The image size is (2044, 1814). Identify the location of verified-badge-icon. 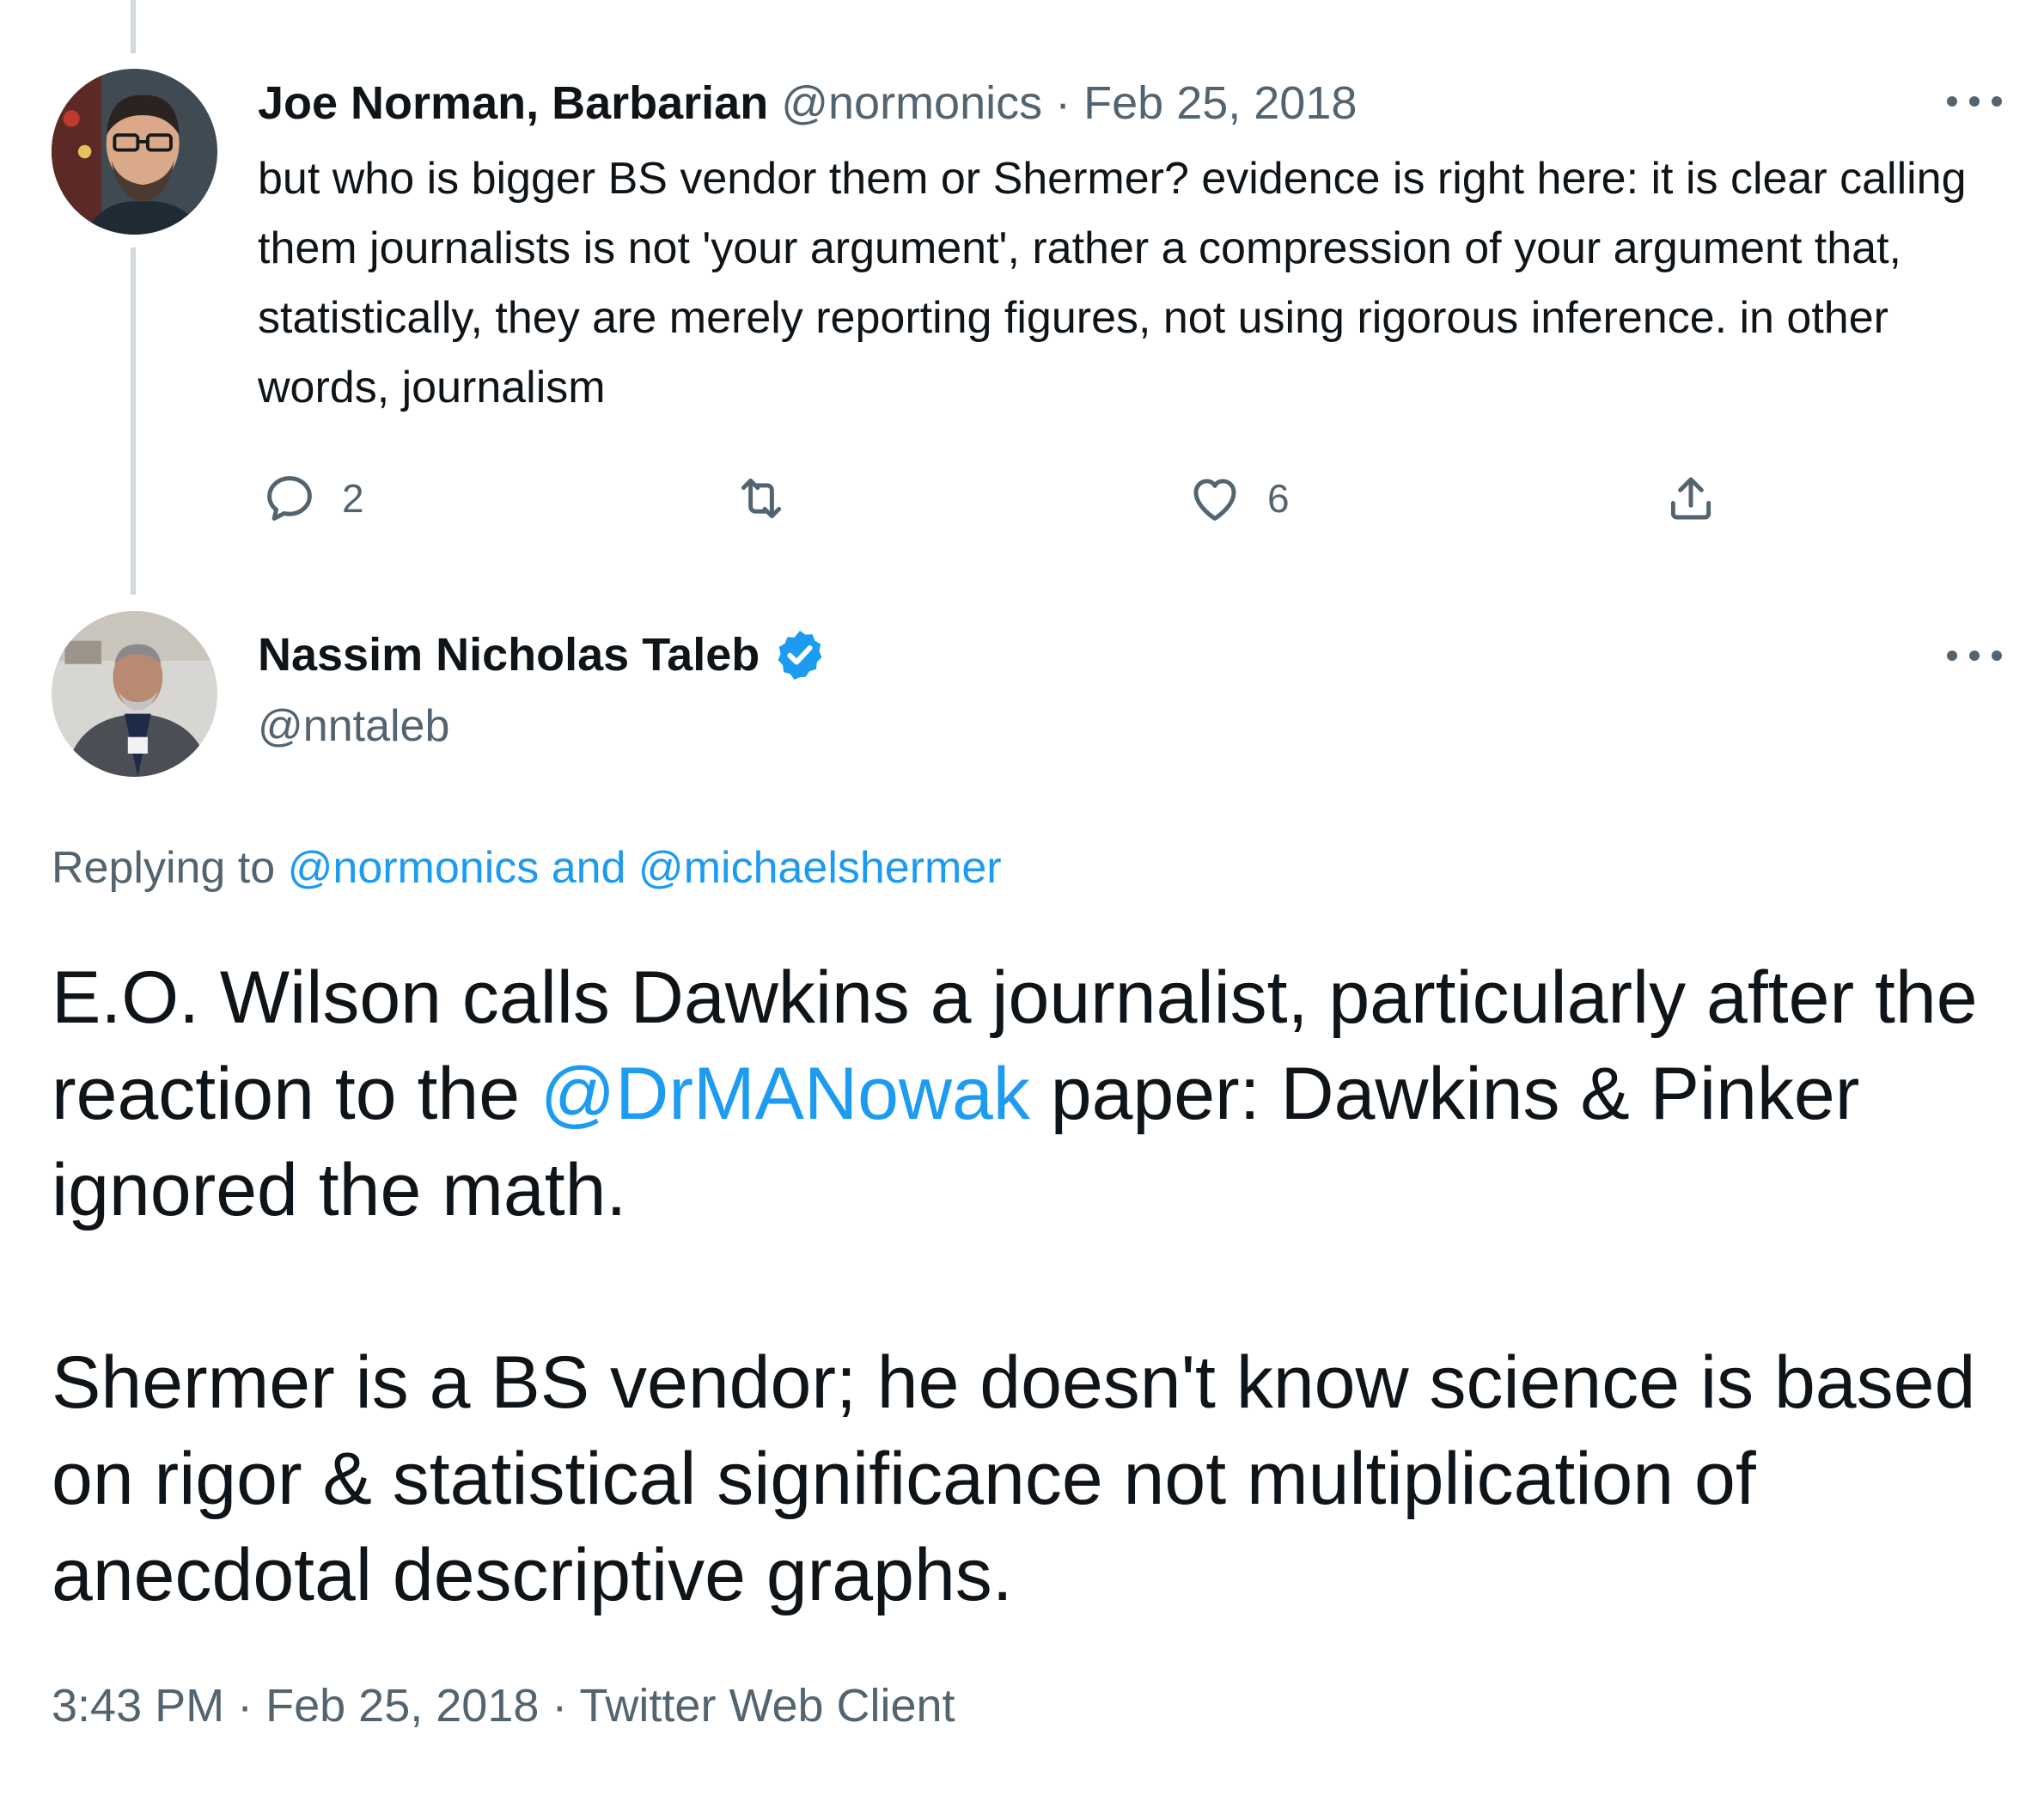
(800, 655).